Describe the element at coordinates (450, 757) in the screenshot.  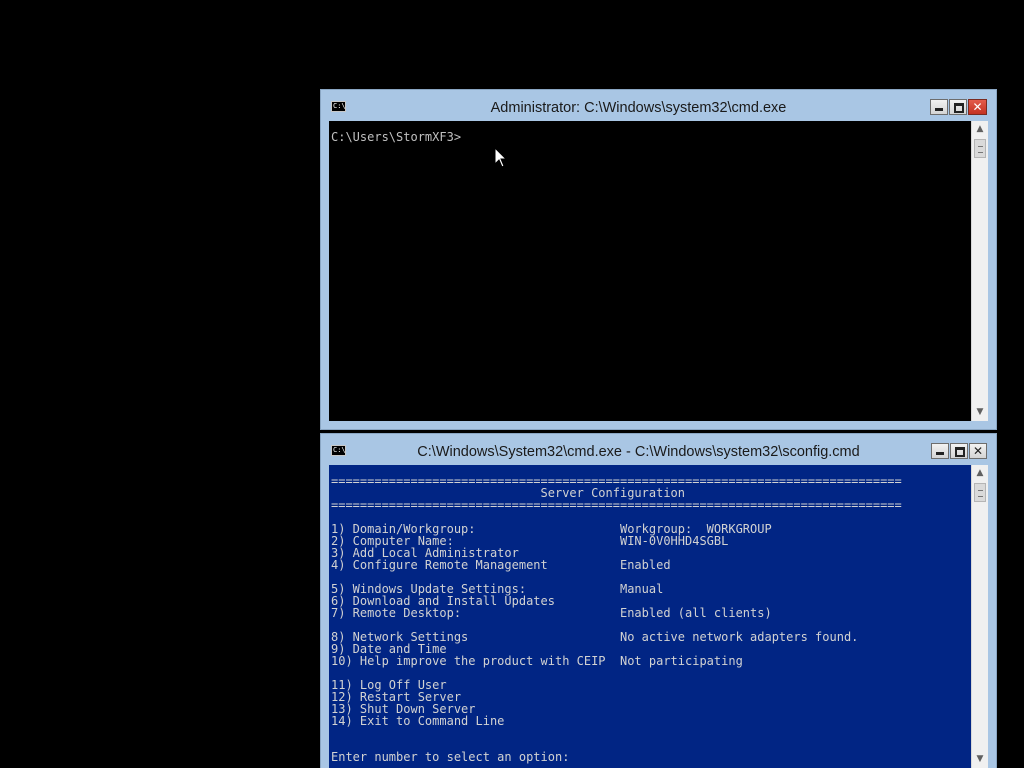
I see `console-line: Enter number to select an option:` at that location.